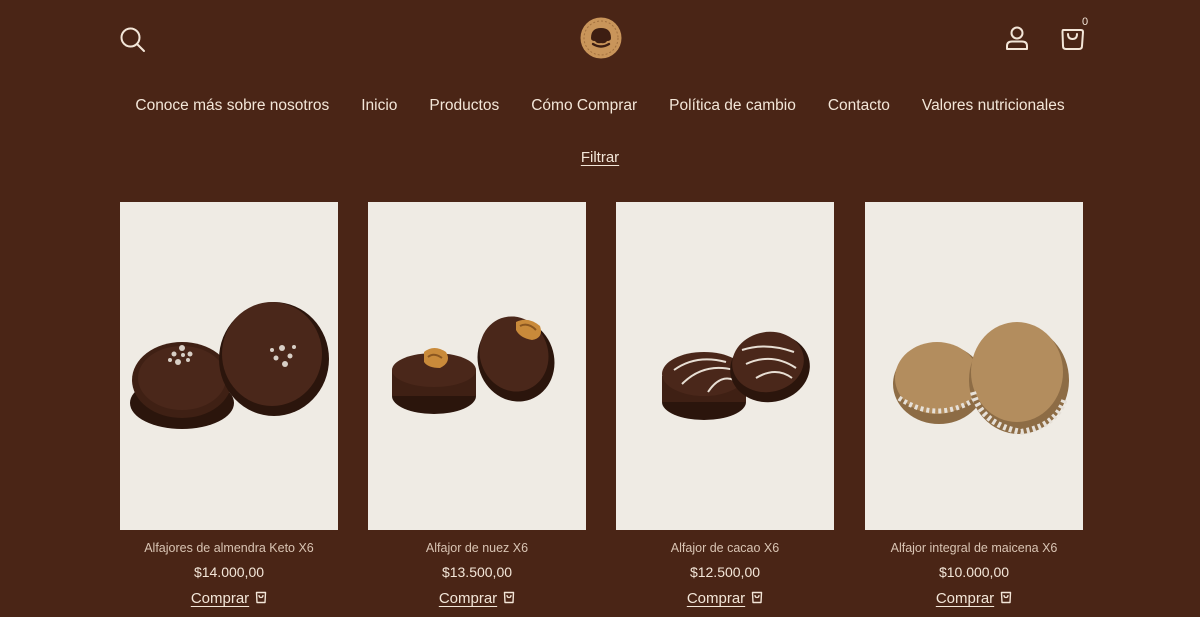 The image size is (1200, 617). I want to click on filter-bar: Filtrar, so click(600, 157).